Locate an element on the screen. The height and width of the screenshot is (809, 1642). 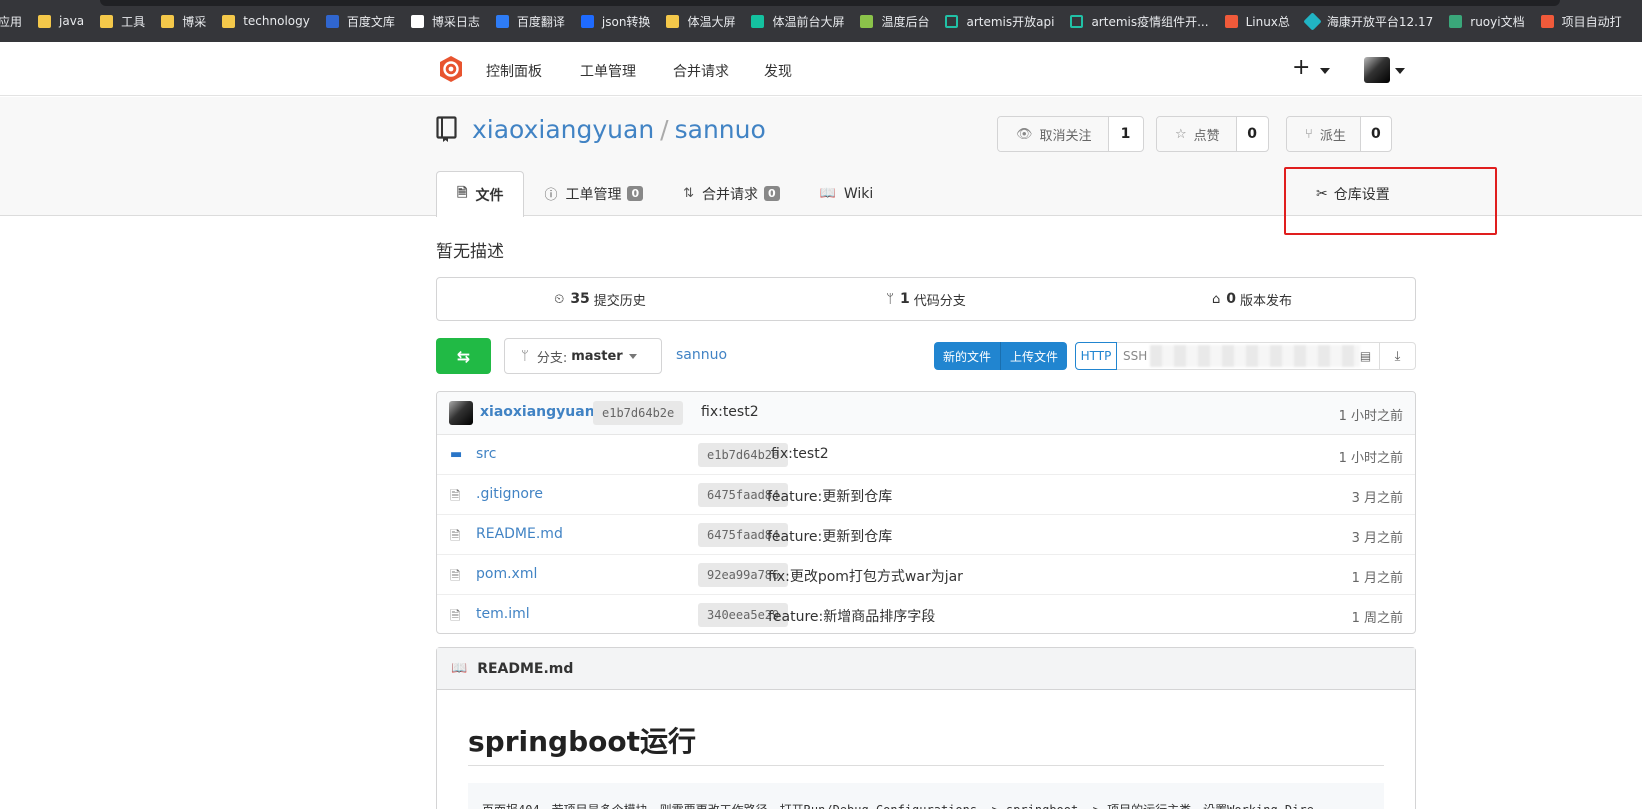
repo-root-path-link: sannuo is located at coordinates (701, 355).